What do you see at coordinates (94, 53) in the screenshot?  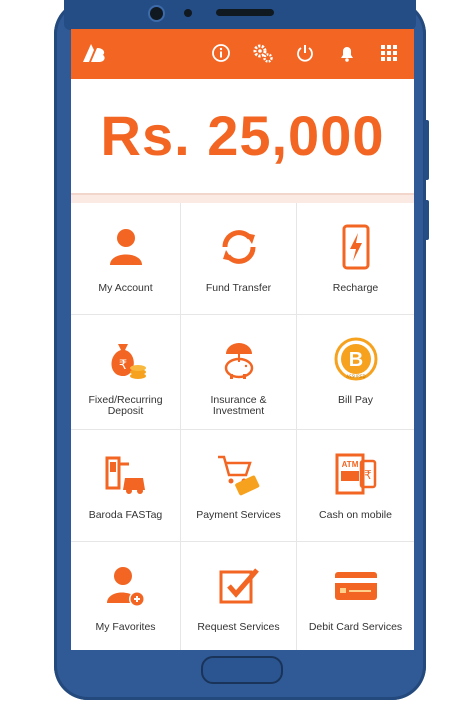 I see `bank-logo-icon` at bounding box center [94, 53].